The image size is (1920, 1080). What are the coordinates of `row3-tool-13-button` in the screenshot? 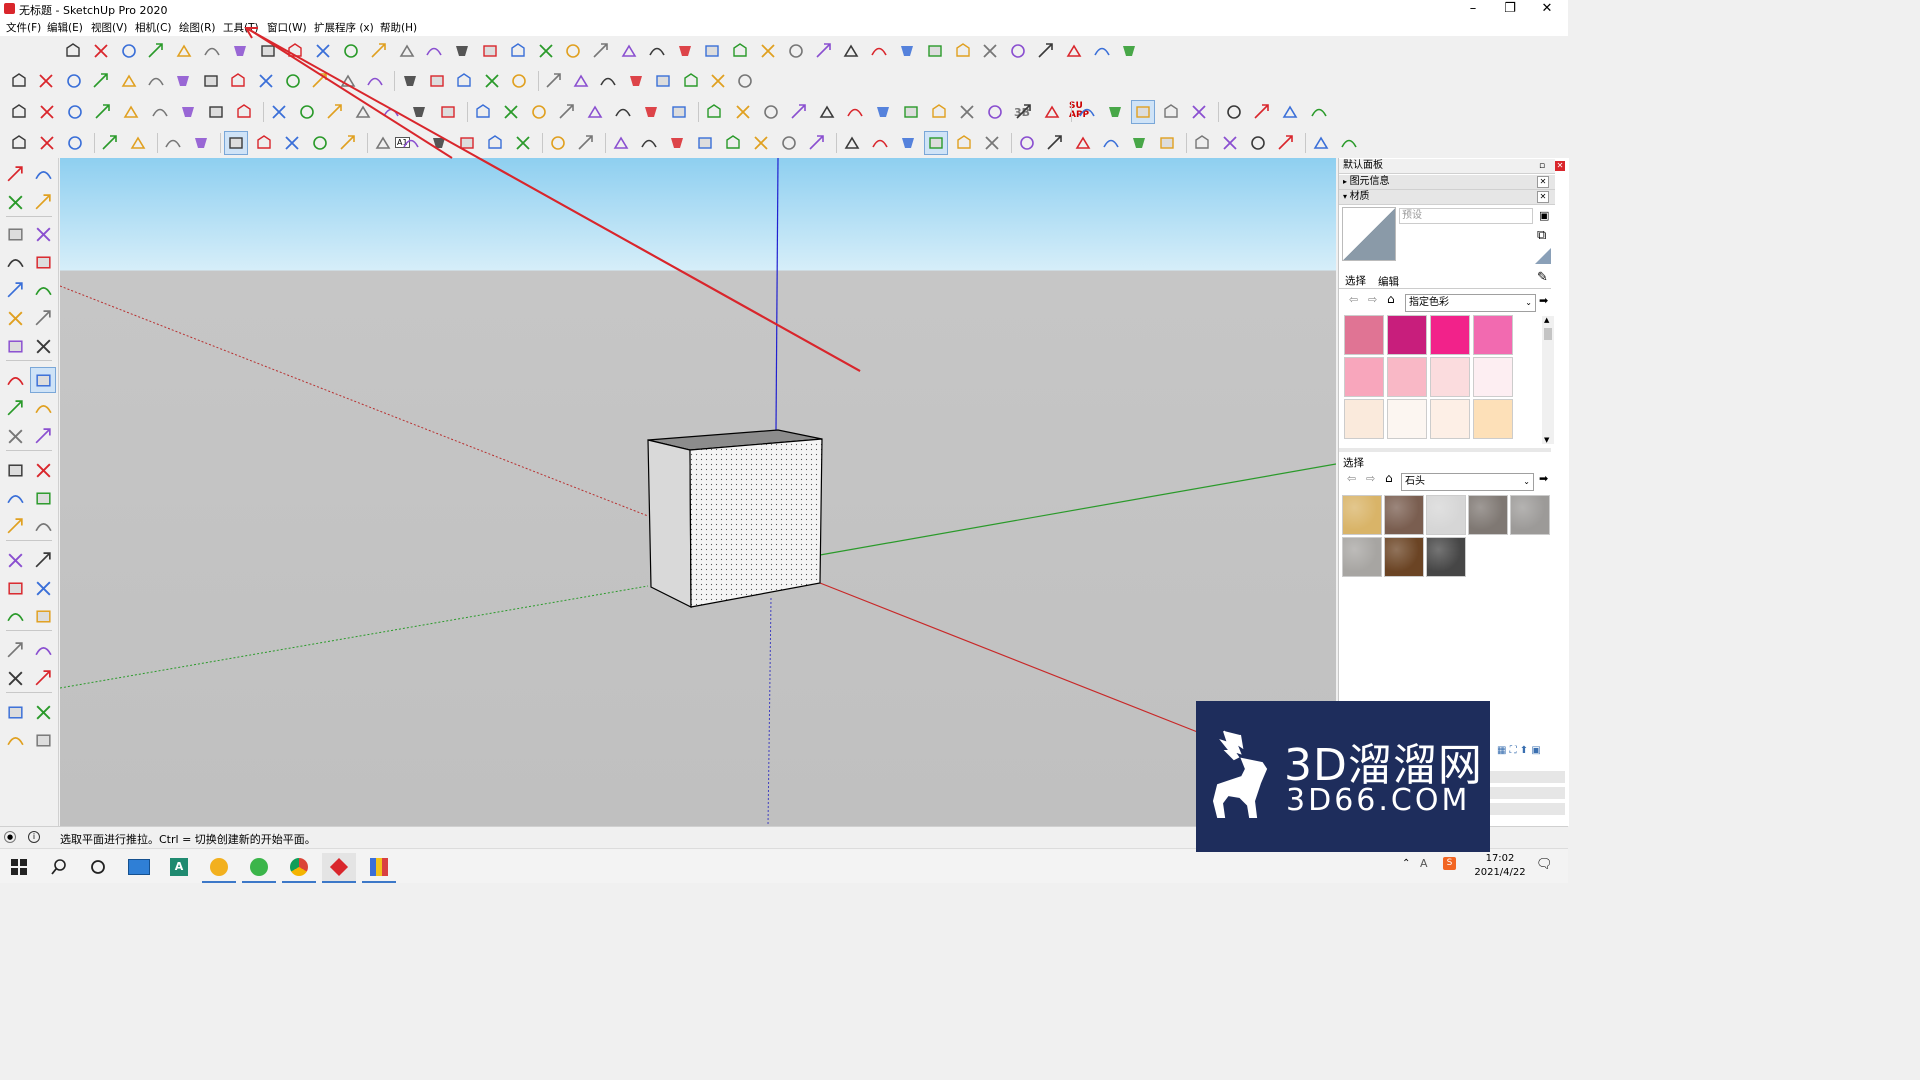 It's located at (363, 112).